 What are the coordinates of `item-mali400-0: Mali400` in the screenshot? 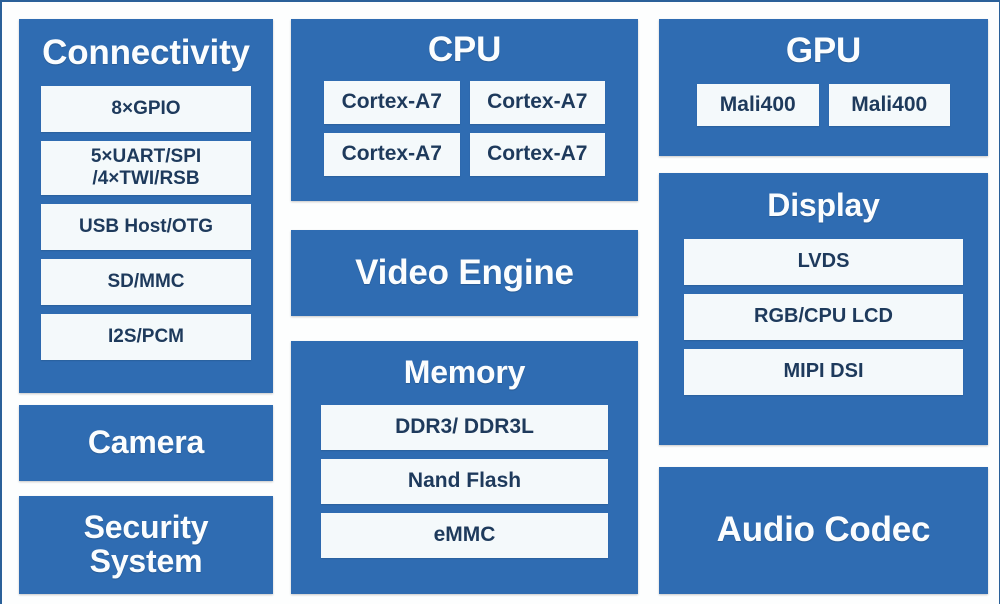 It's located at (758, 104).